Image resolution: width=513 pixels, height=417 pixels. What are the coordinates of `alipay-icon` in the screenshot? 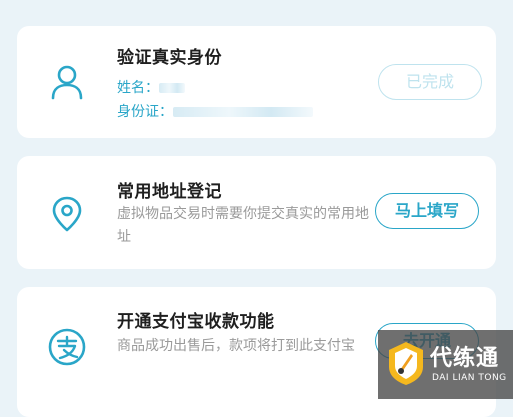 It's located at (67, 347).